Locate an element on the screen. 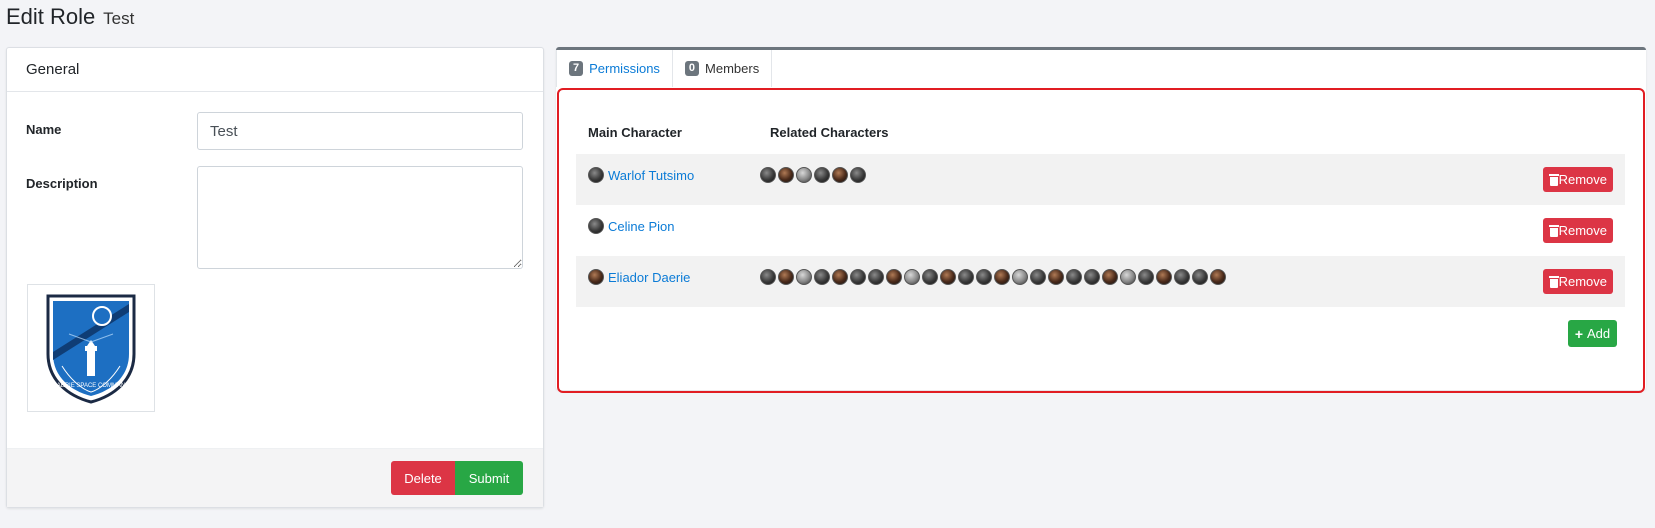  add-button: + Add is located at coordinates (1592, 333).